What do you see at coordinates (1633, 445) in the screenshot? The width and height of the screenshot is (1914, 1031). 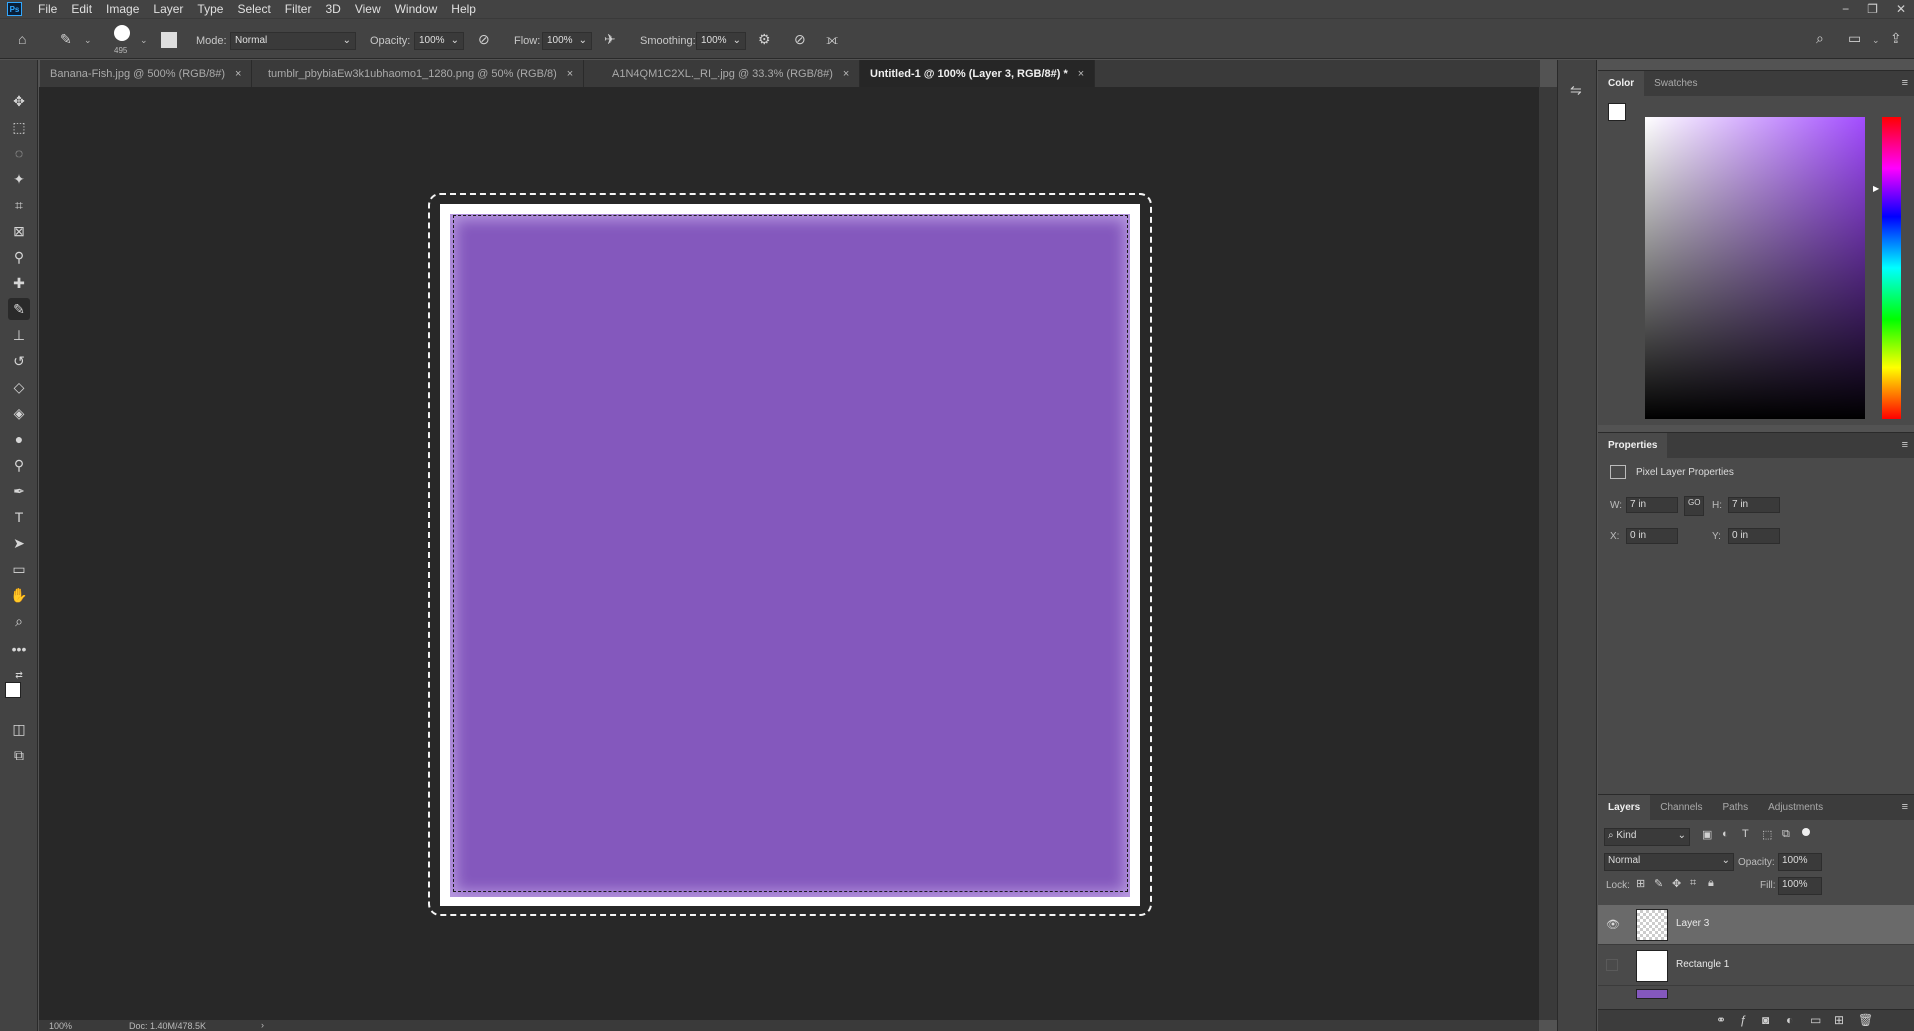 I see `tab-properties: Properties` at bounding box center [1633, 445].